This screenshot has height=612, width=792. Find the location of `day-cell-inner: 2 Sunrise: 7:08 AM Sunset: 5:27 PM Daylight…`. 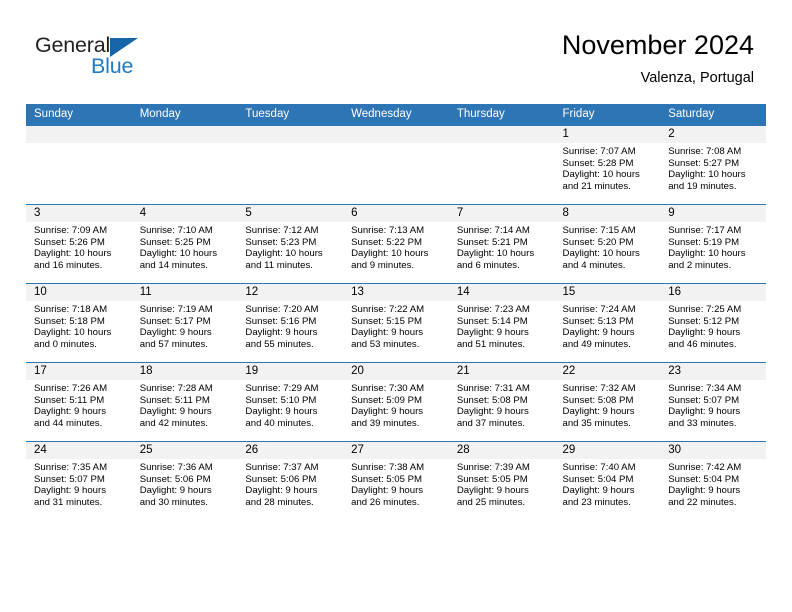

day-cell-inner: 2 Sunrise: 7:08 AM Sunset: 5:27 PM Daylight… is located at coordinates (713, 165).